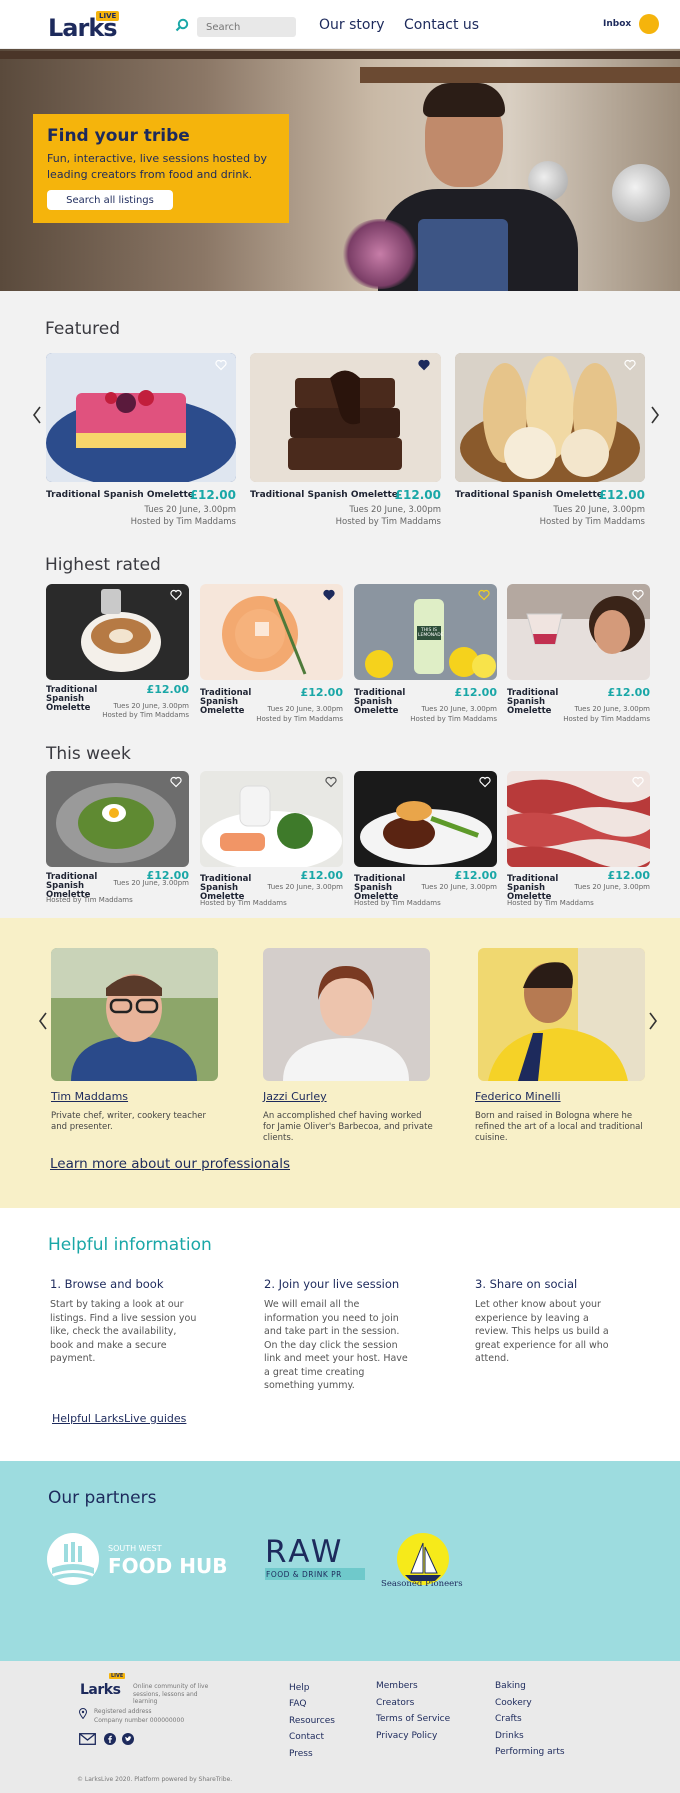 This screenshot has width=680, height=1793. I want to click on partner-seasoned-pioneers: Seasoned Pioneers, so click(422, 1562).